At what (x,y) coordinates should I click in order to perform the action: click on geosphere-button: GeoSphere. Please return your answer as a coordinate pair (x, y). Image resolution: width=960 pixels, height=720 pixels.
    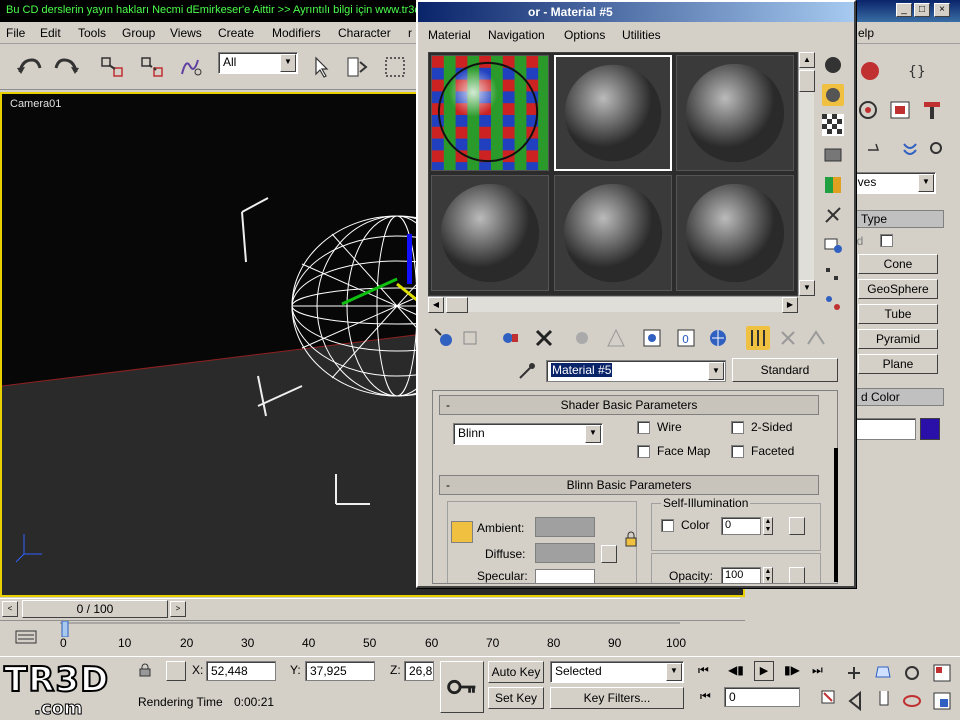
    Looking at the image, I should click on (898, 289).